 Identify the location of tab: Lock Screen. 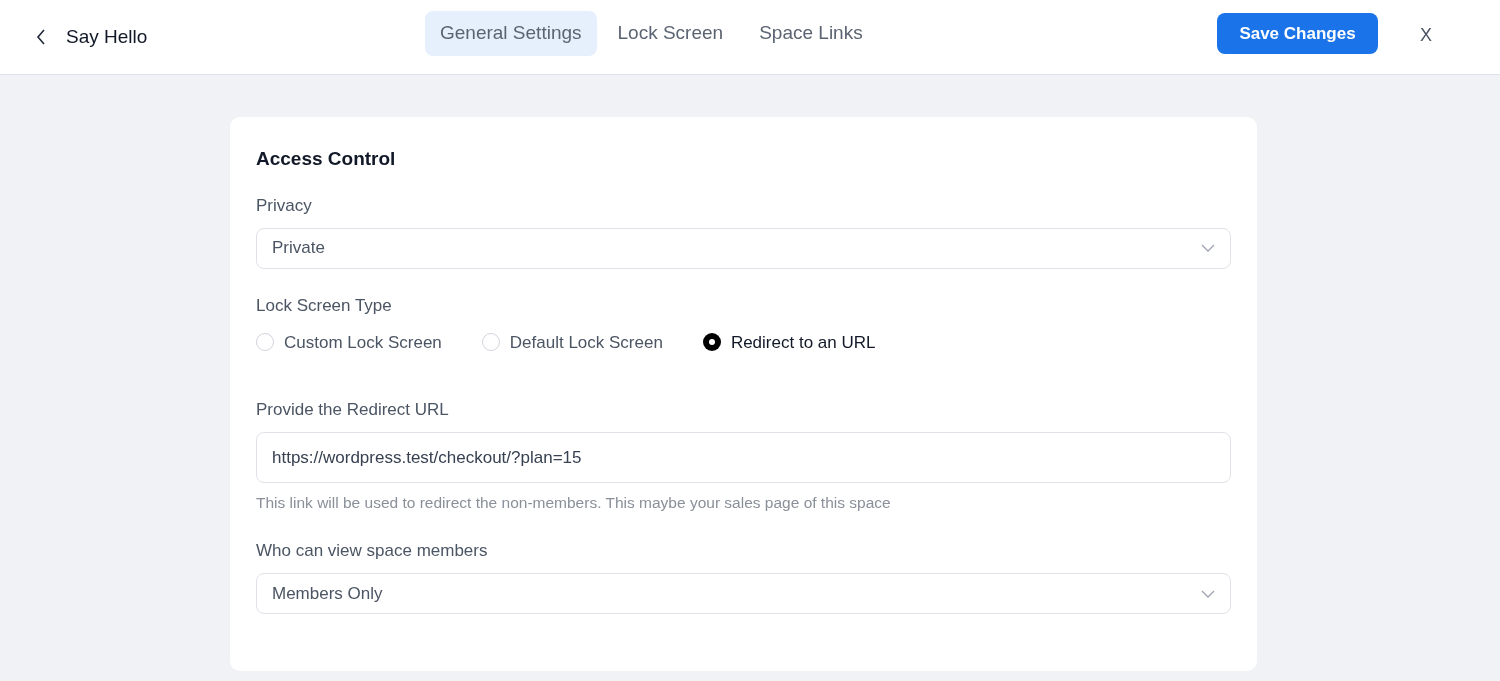
(670, 33).